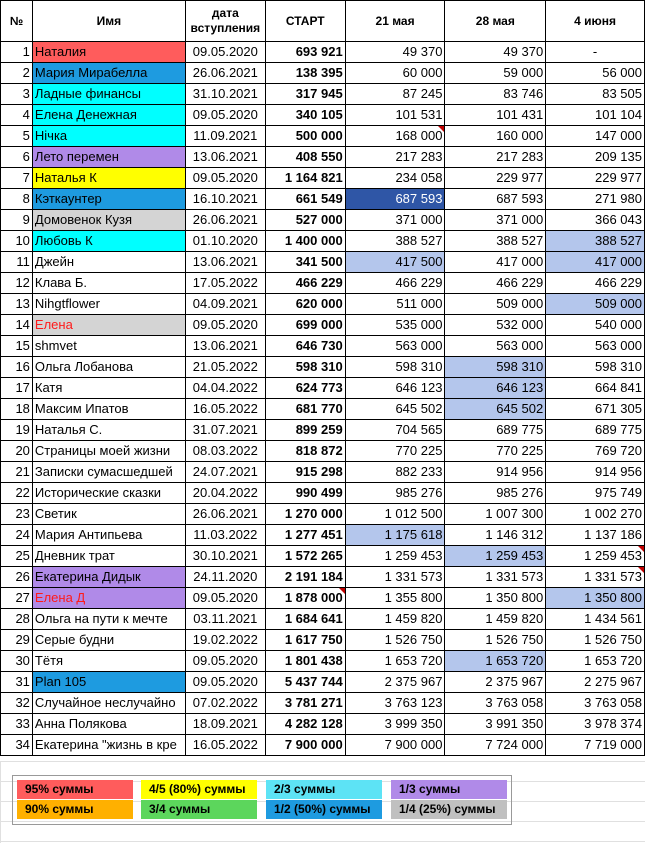 This screenshot has width=645, height=843. What do you see at coordinates (305, 136) in the screenshot?
I see `start-amount-cell: 500 000` at bounding box center [305, 136].